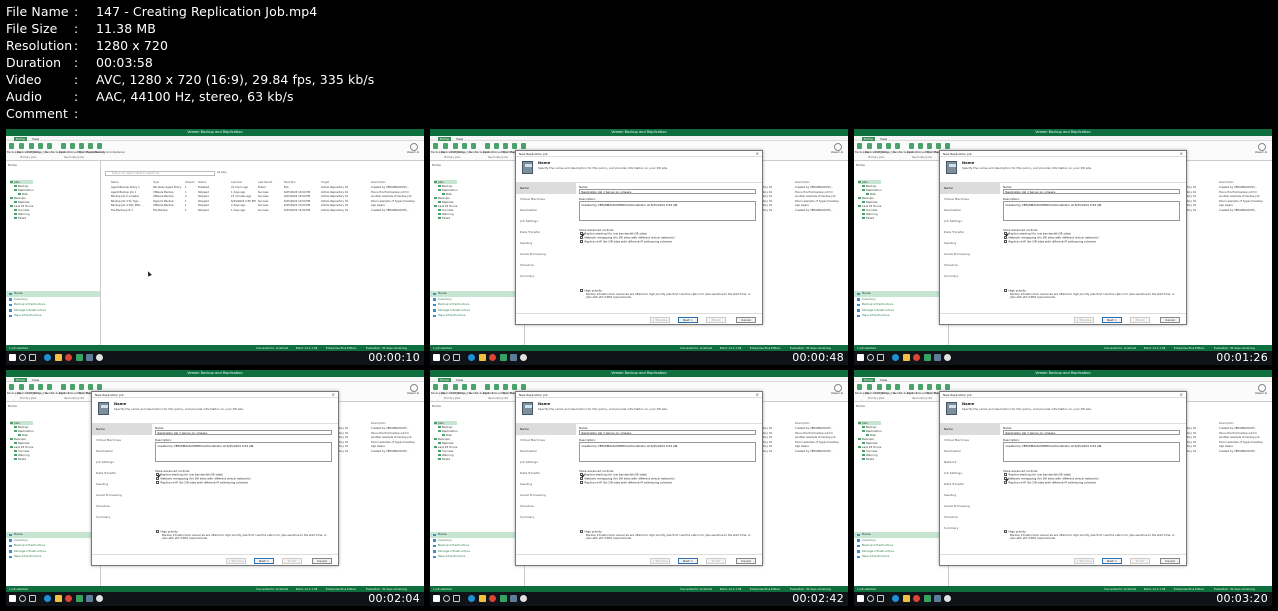  I want to click on veeam-console-icon, so click(89, 357).